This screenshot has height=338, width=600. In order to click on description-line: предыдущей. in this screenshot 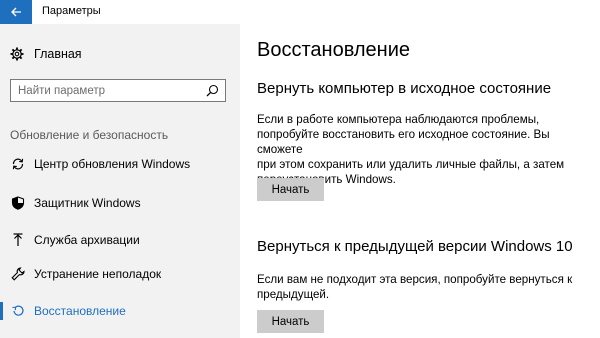, I will do `click(293, 294)`.